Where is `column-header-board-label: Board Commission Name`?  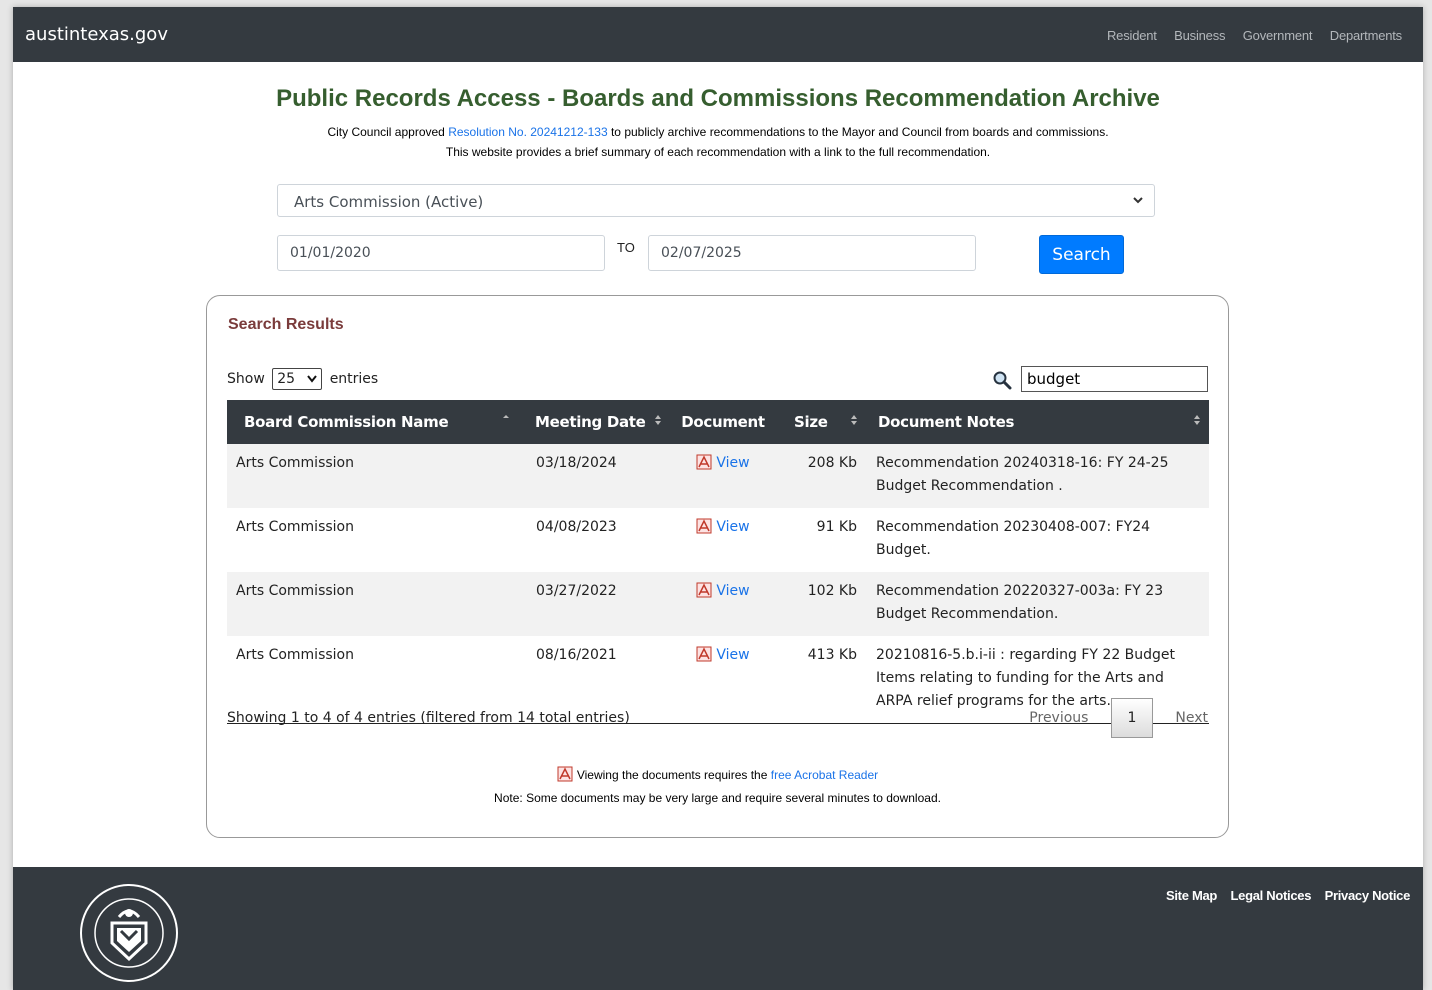
column-header-board-label: Board Commission Name is located at coordinates (346, 422).